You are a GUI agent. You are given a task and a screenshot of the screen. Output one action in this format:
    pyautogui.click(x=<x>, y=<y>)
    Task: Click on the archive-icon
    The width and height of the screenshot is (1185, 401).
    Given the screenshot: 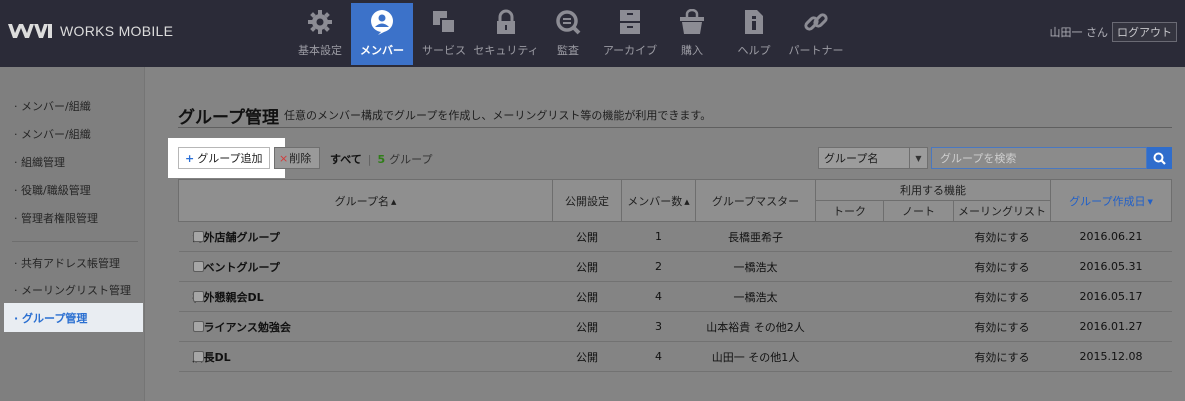 What is the action you would take?
    pyautogui.click(x=630, y=22)
    